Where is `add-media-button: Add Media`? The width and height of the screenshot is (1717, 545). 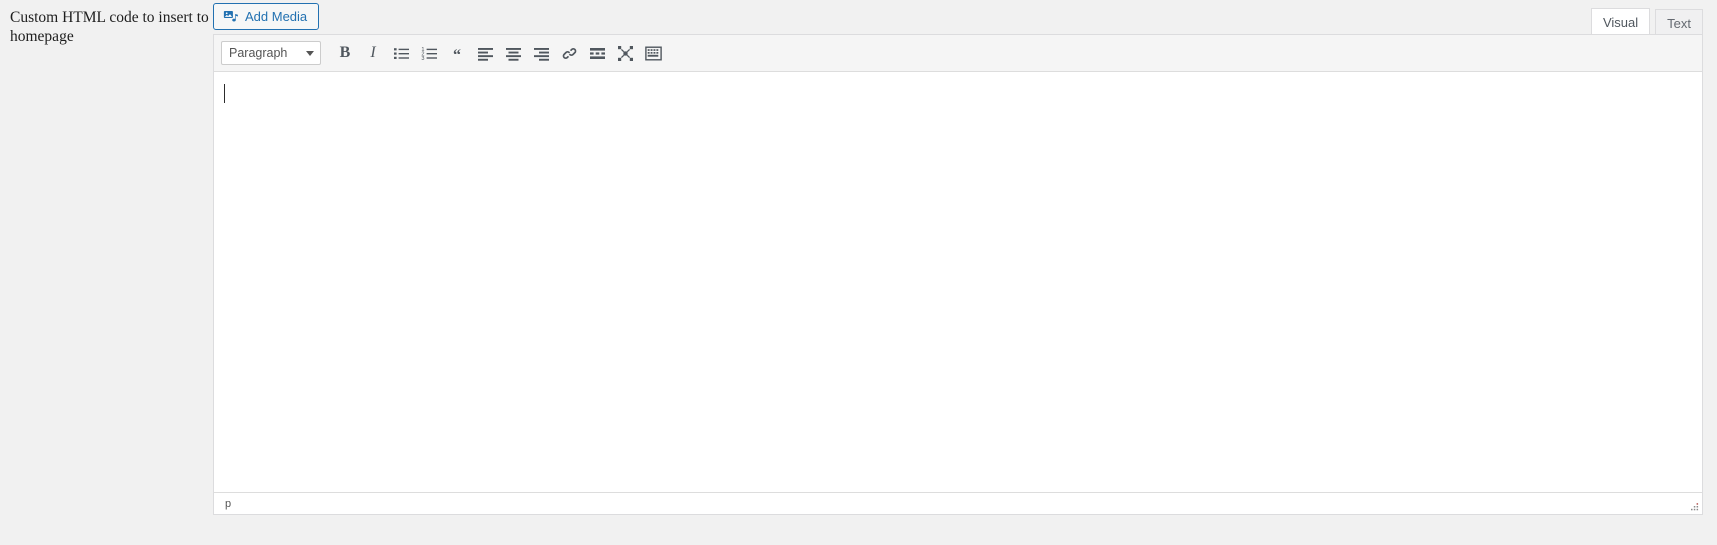 add-media-button: Add Media is located at coordinates (266, 16).